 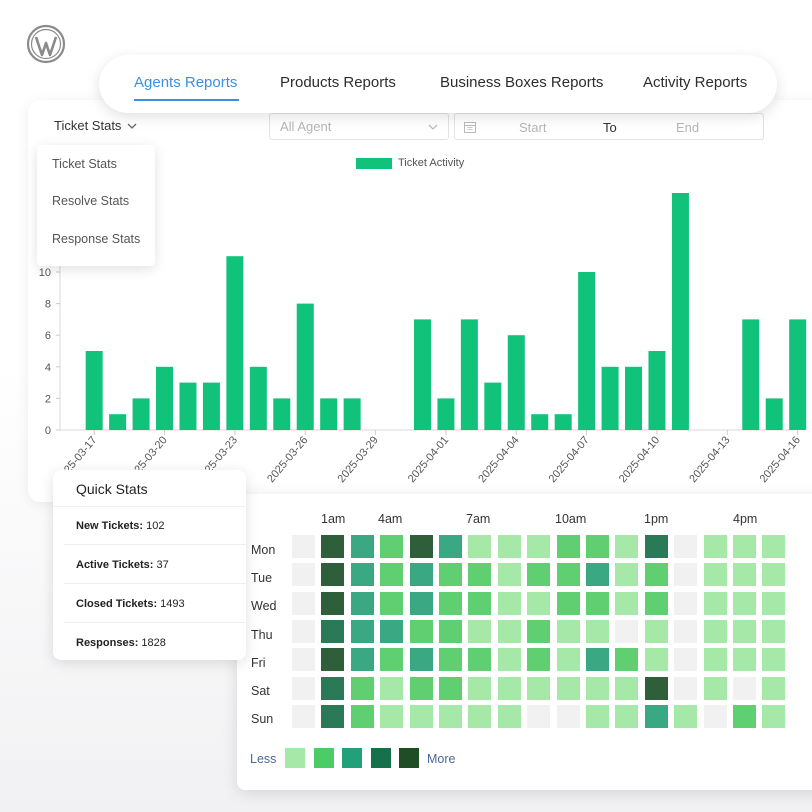 I want to click on dropdown-option-resolve-stats: Resolve Stats, so click(x=90, y=201).